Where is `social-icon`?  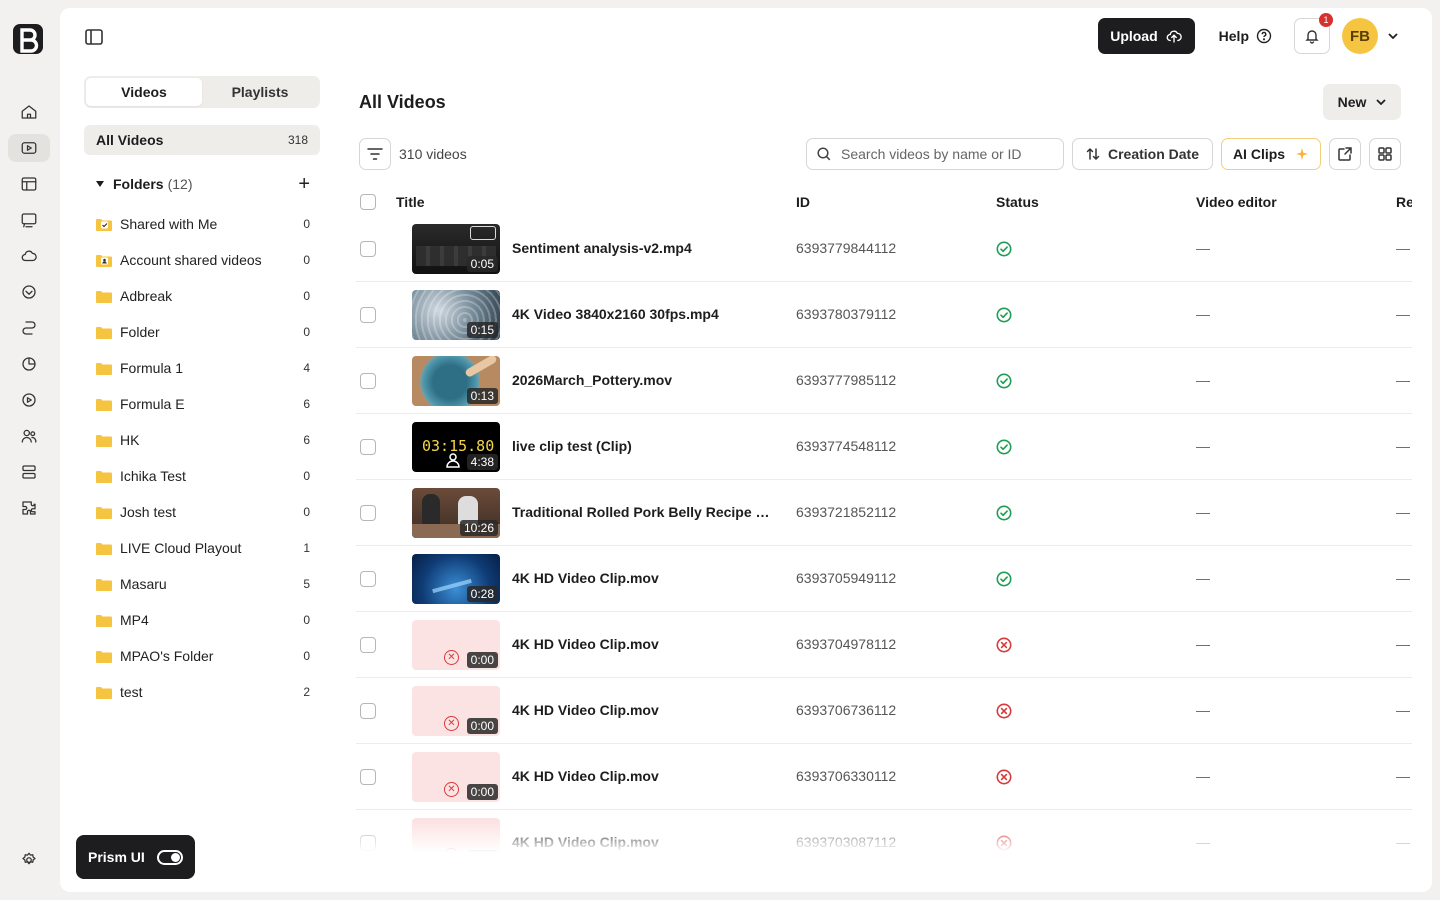 social-icon is located at coordinates (29, 328).